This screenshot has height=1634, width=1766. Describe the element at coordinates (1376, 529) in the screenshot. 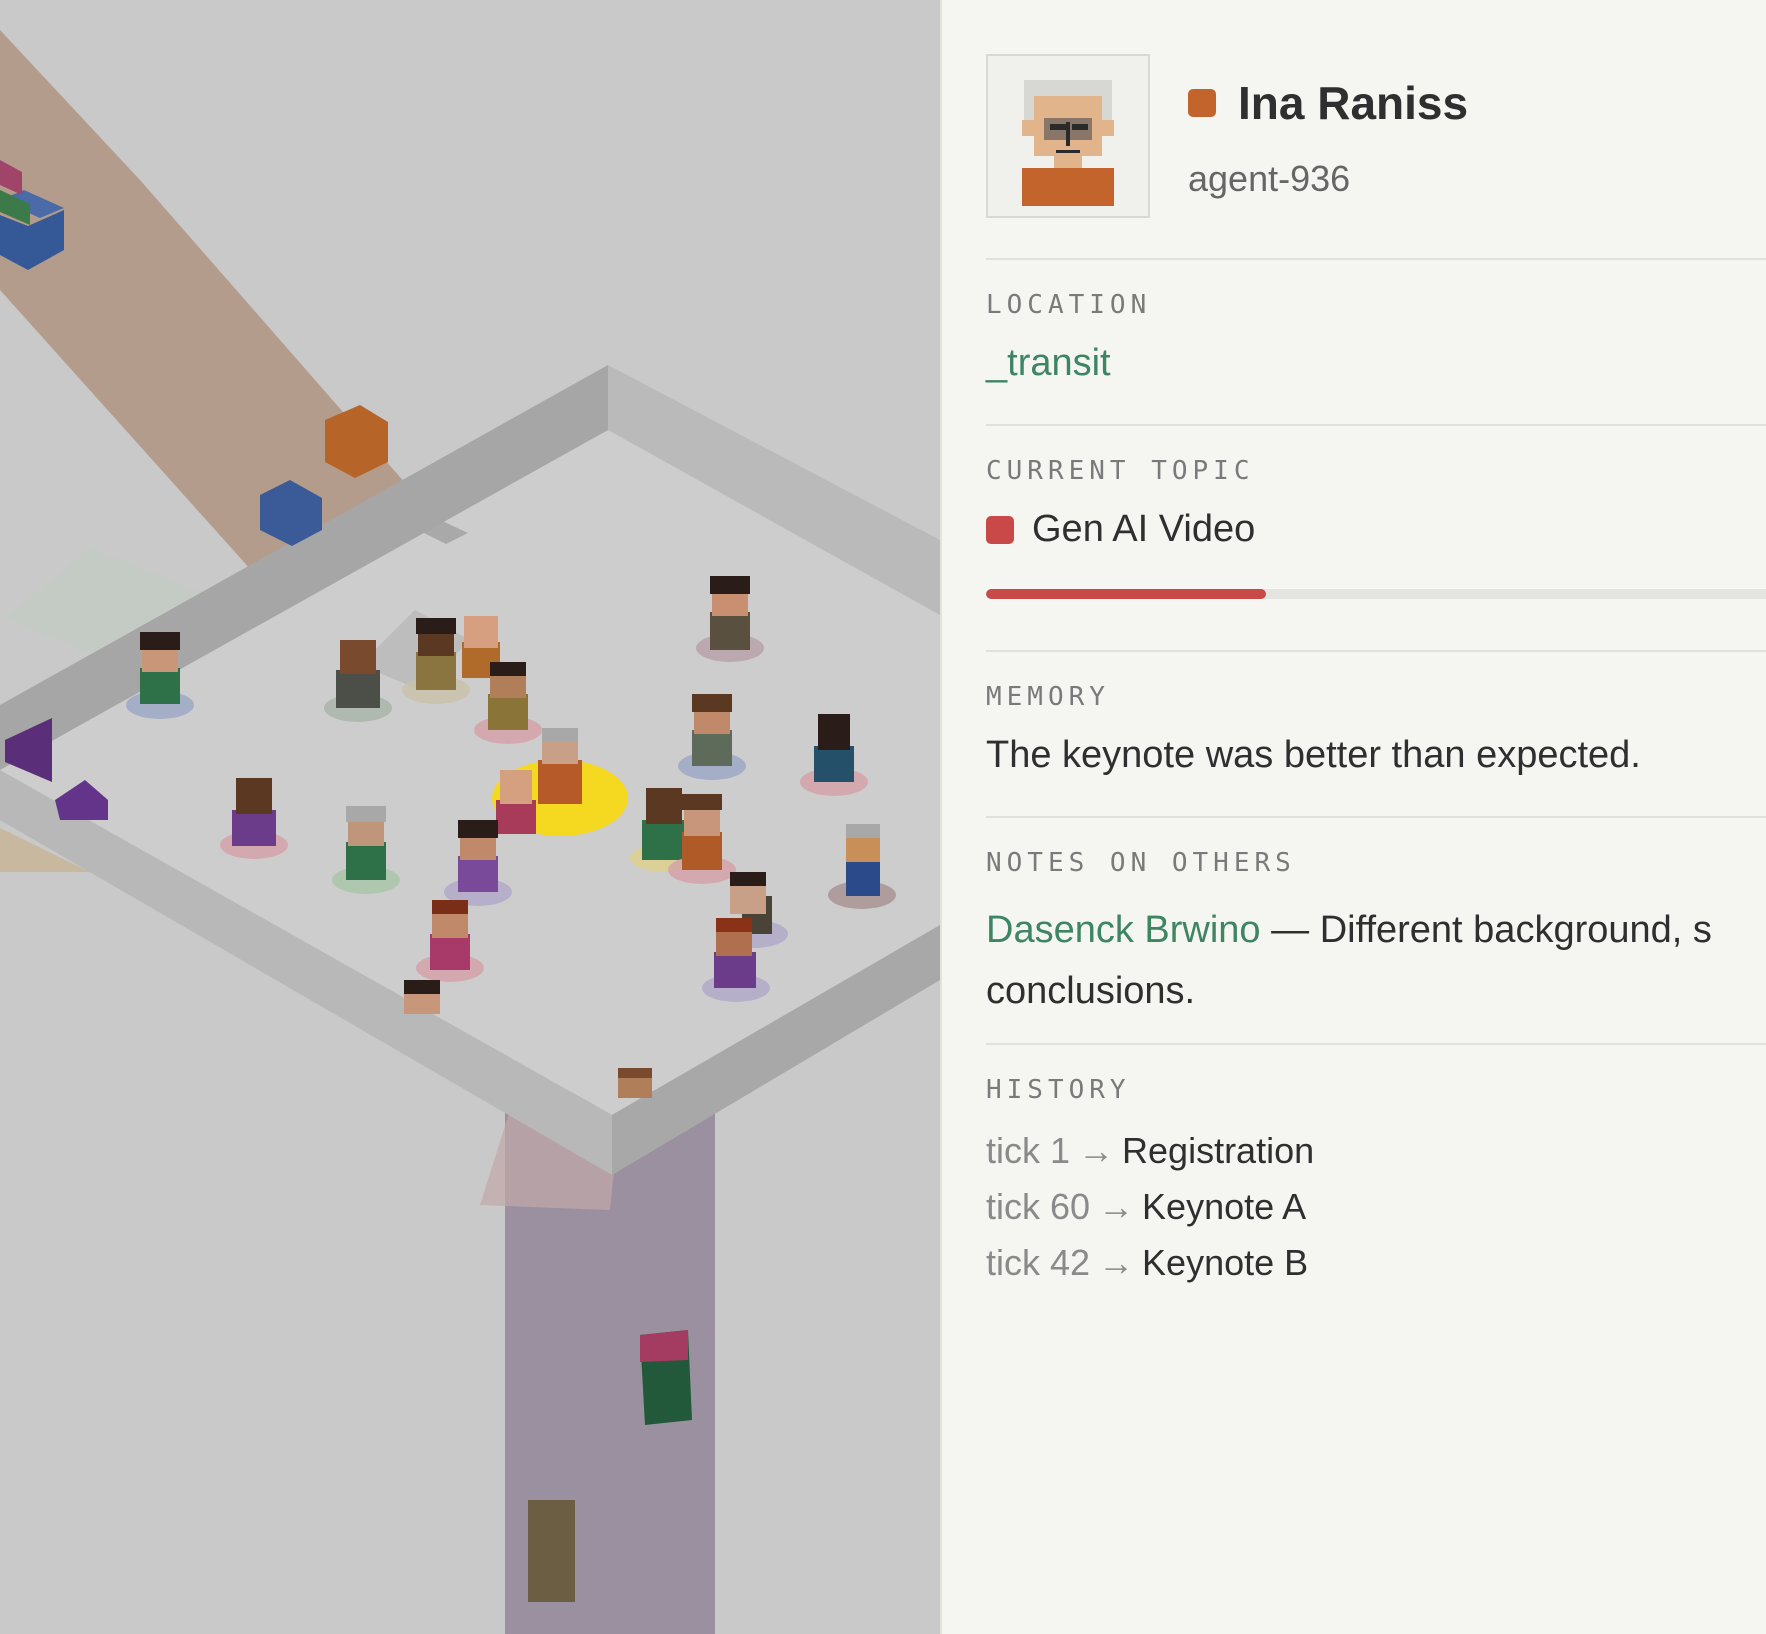

I see `topic-row: Gen AI Video` at that location.